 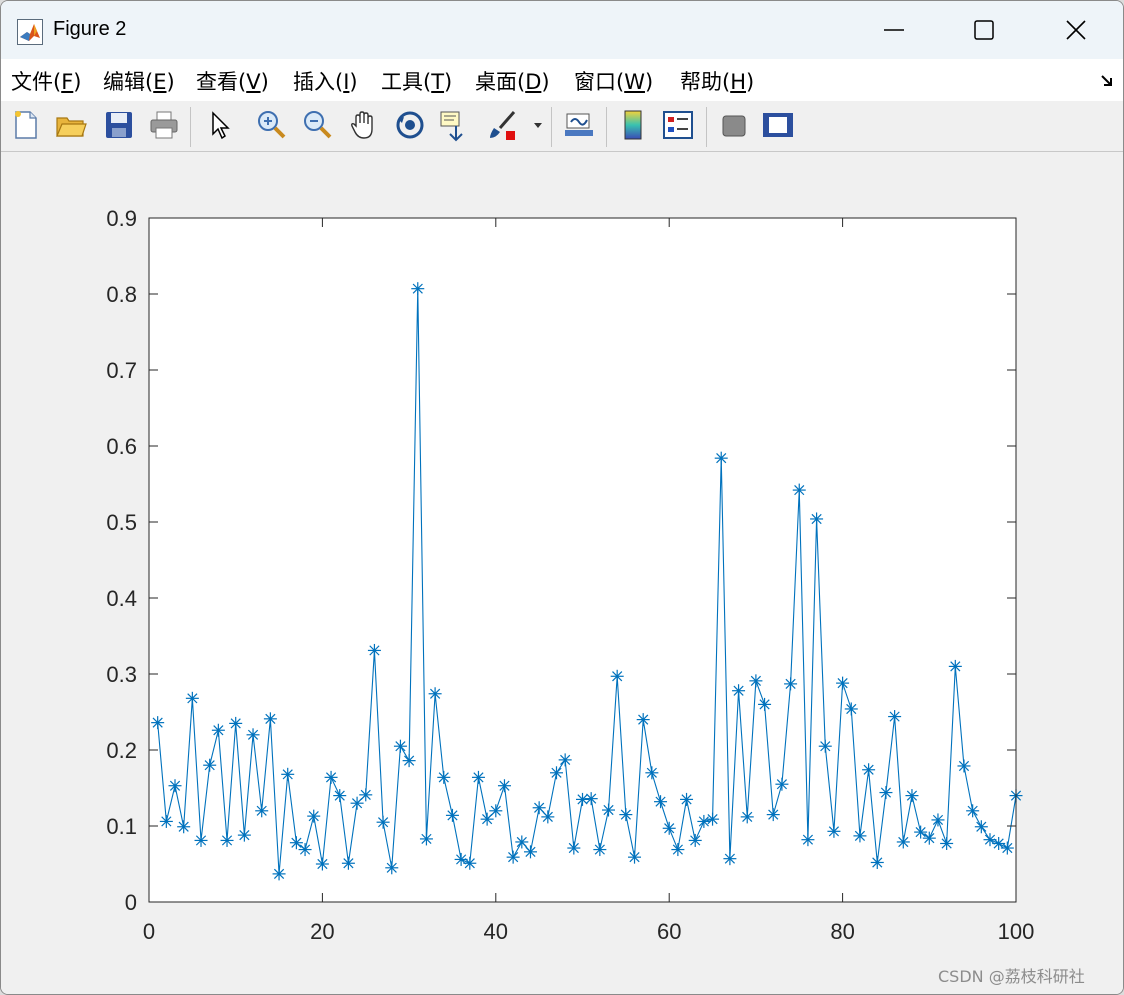 What do you see at coordinates (121, 370) in the screenshot?
I see `y-tick-label: 0.7` at bounding box center [121, 370].